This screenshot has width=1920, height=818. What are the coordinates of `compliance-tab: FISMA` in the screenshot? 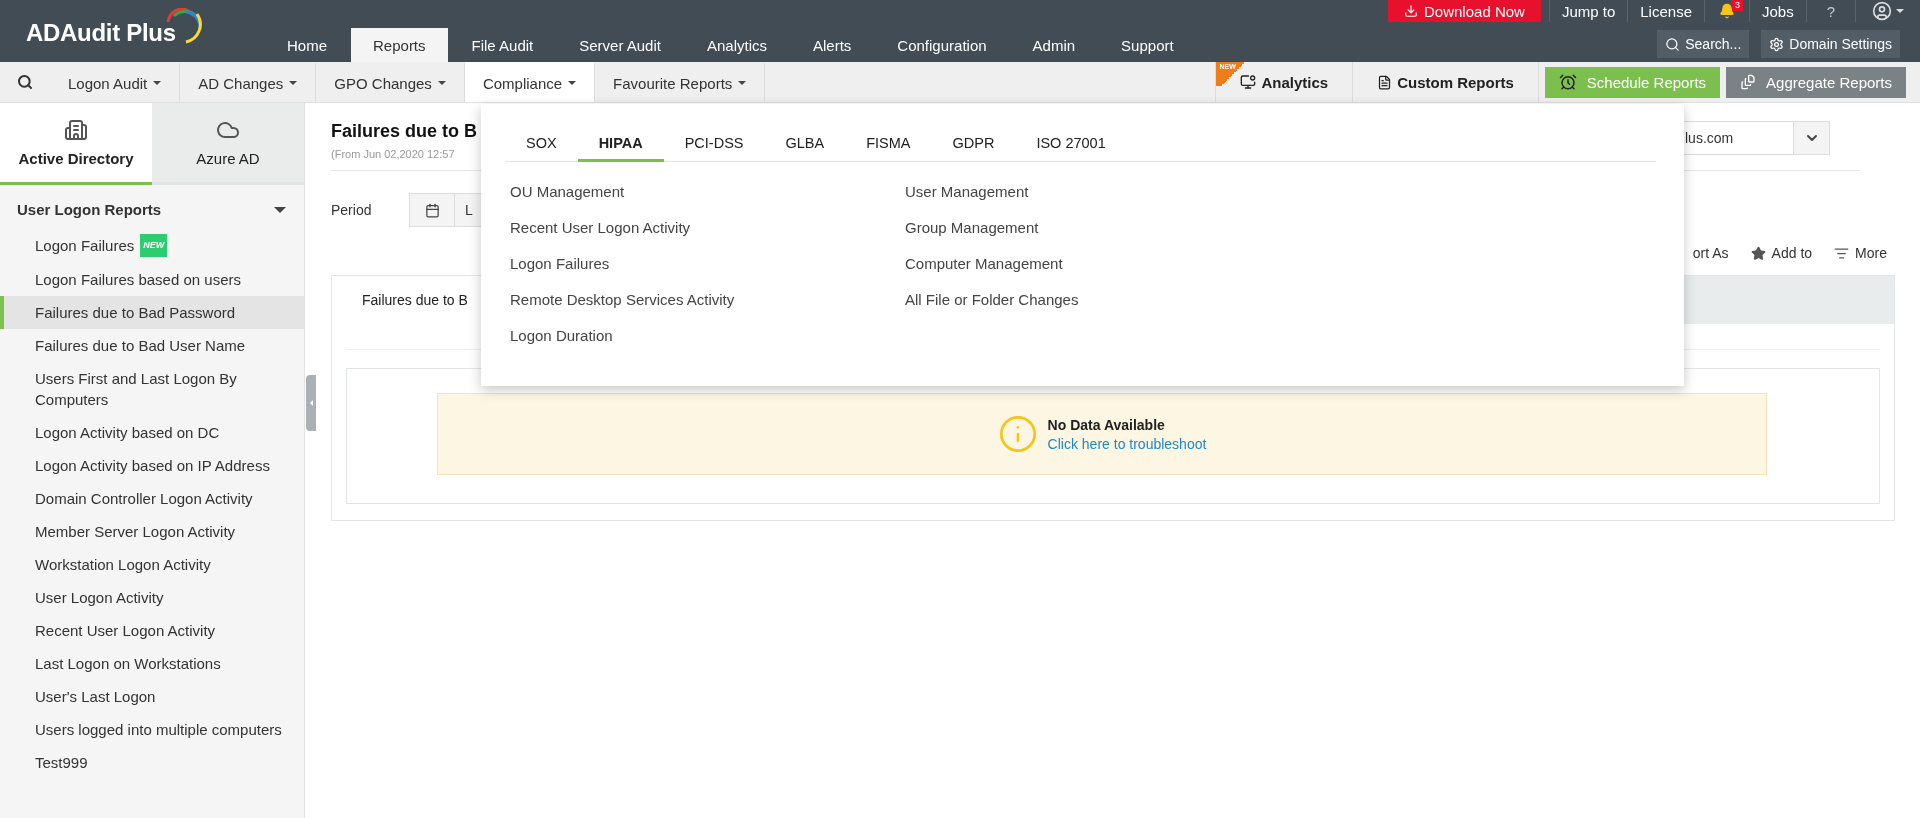 It's located at (888, 144).